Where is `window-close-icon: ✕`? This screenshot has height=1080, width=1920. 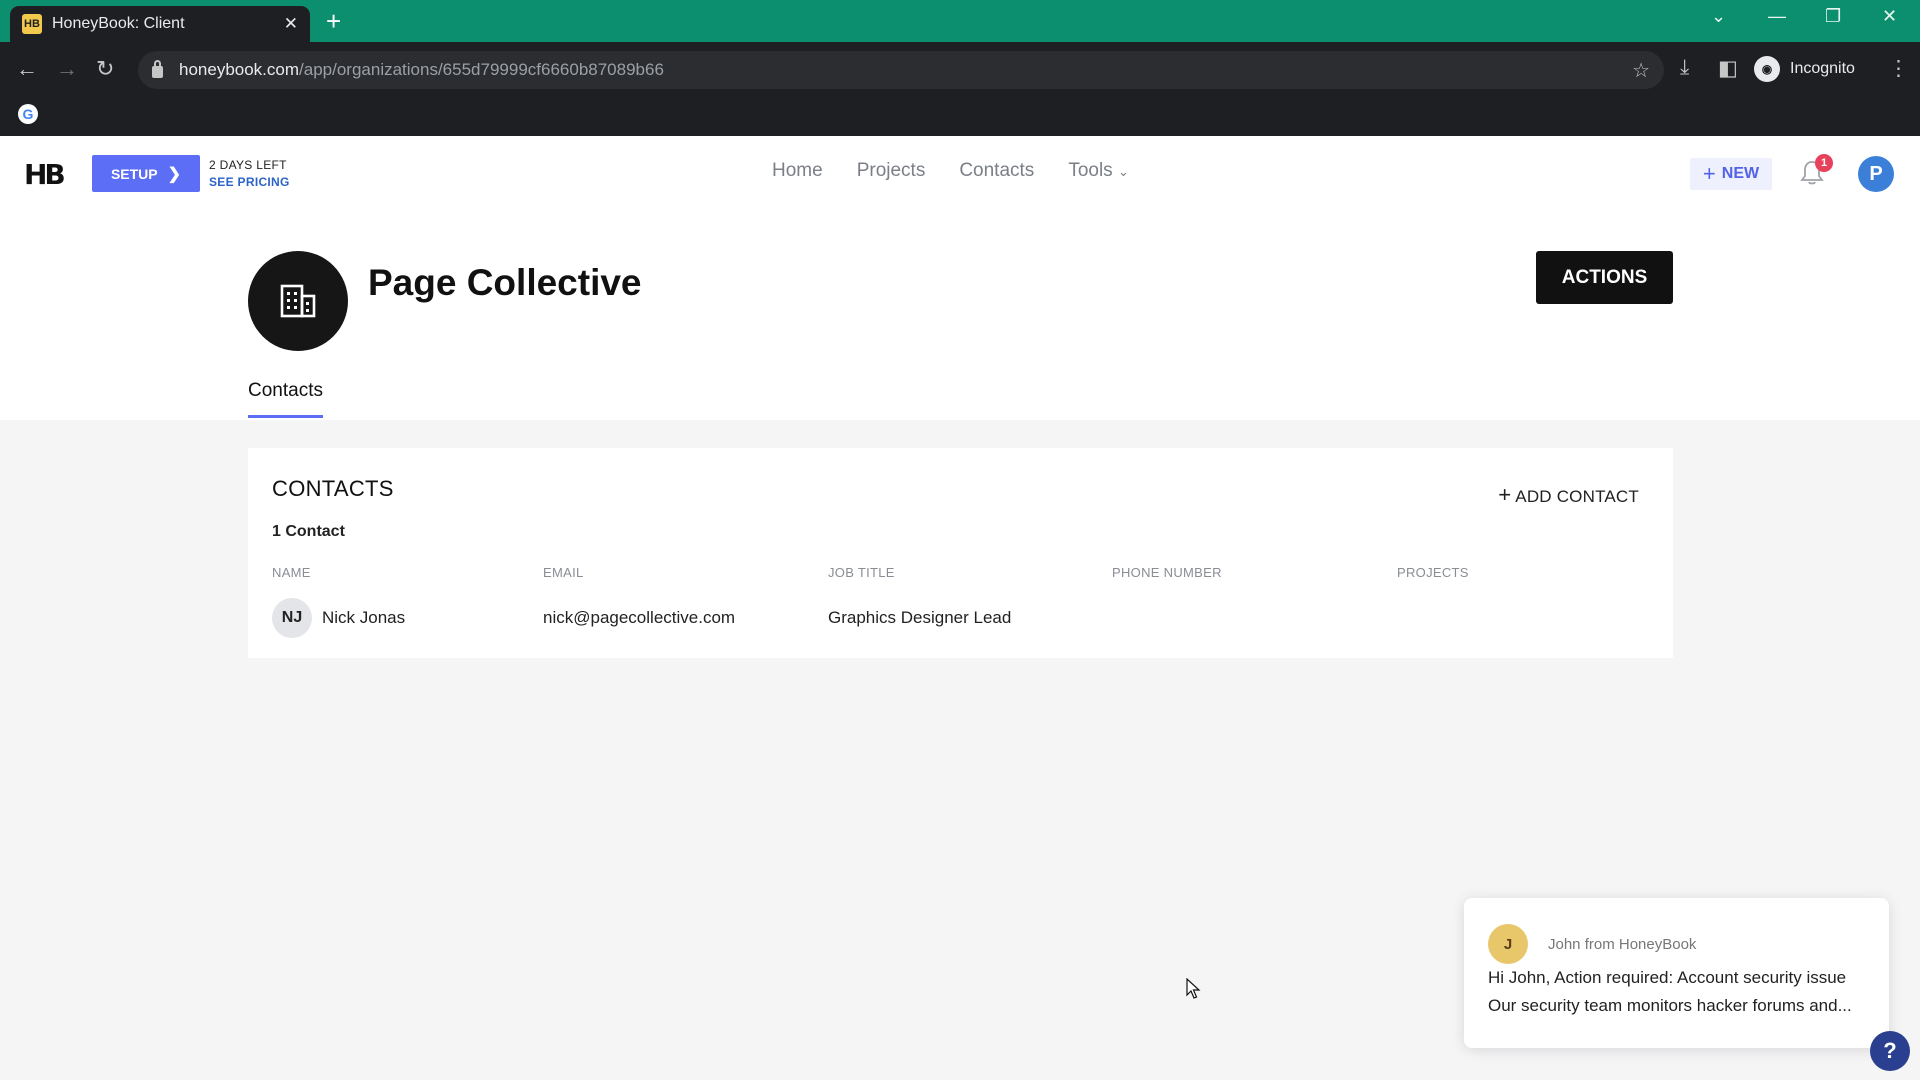 window-close-icon: ✕ is located at coordinates (1889, 16).